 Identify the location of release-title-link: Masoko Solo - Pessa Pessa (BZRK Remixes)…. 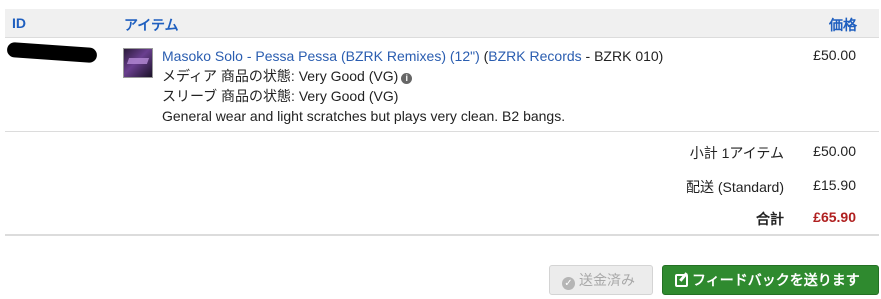
(321, 56).